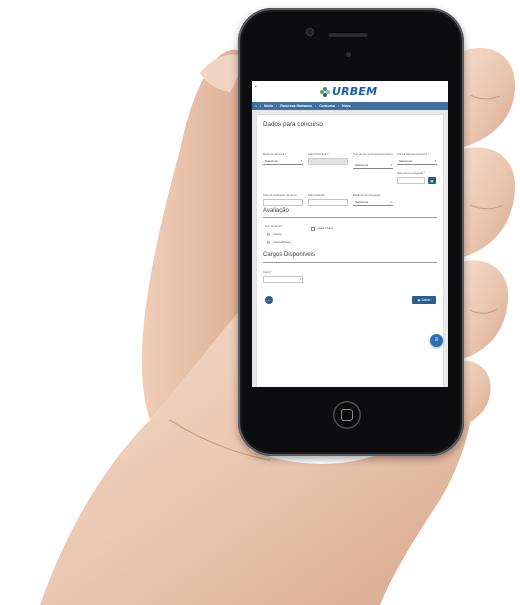 The height and width of the screenshot is (605, 520). I want to click on edital-homologacao-label: Edital de homologação, so click(367, 195).